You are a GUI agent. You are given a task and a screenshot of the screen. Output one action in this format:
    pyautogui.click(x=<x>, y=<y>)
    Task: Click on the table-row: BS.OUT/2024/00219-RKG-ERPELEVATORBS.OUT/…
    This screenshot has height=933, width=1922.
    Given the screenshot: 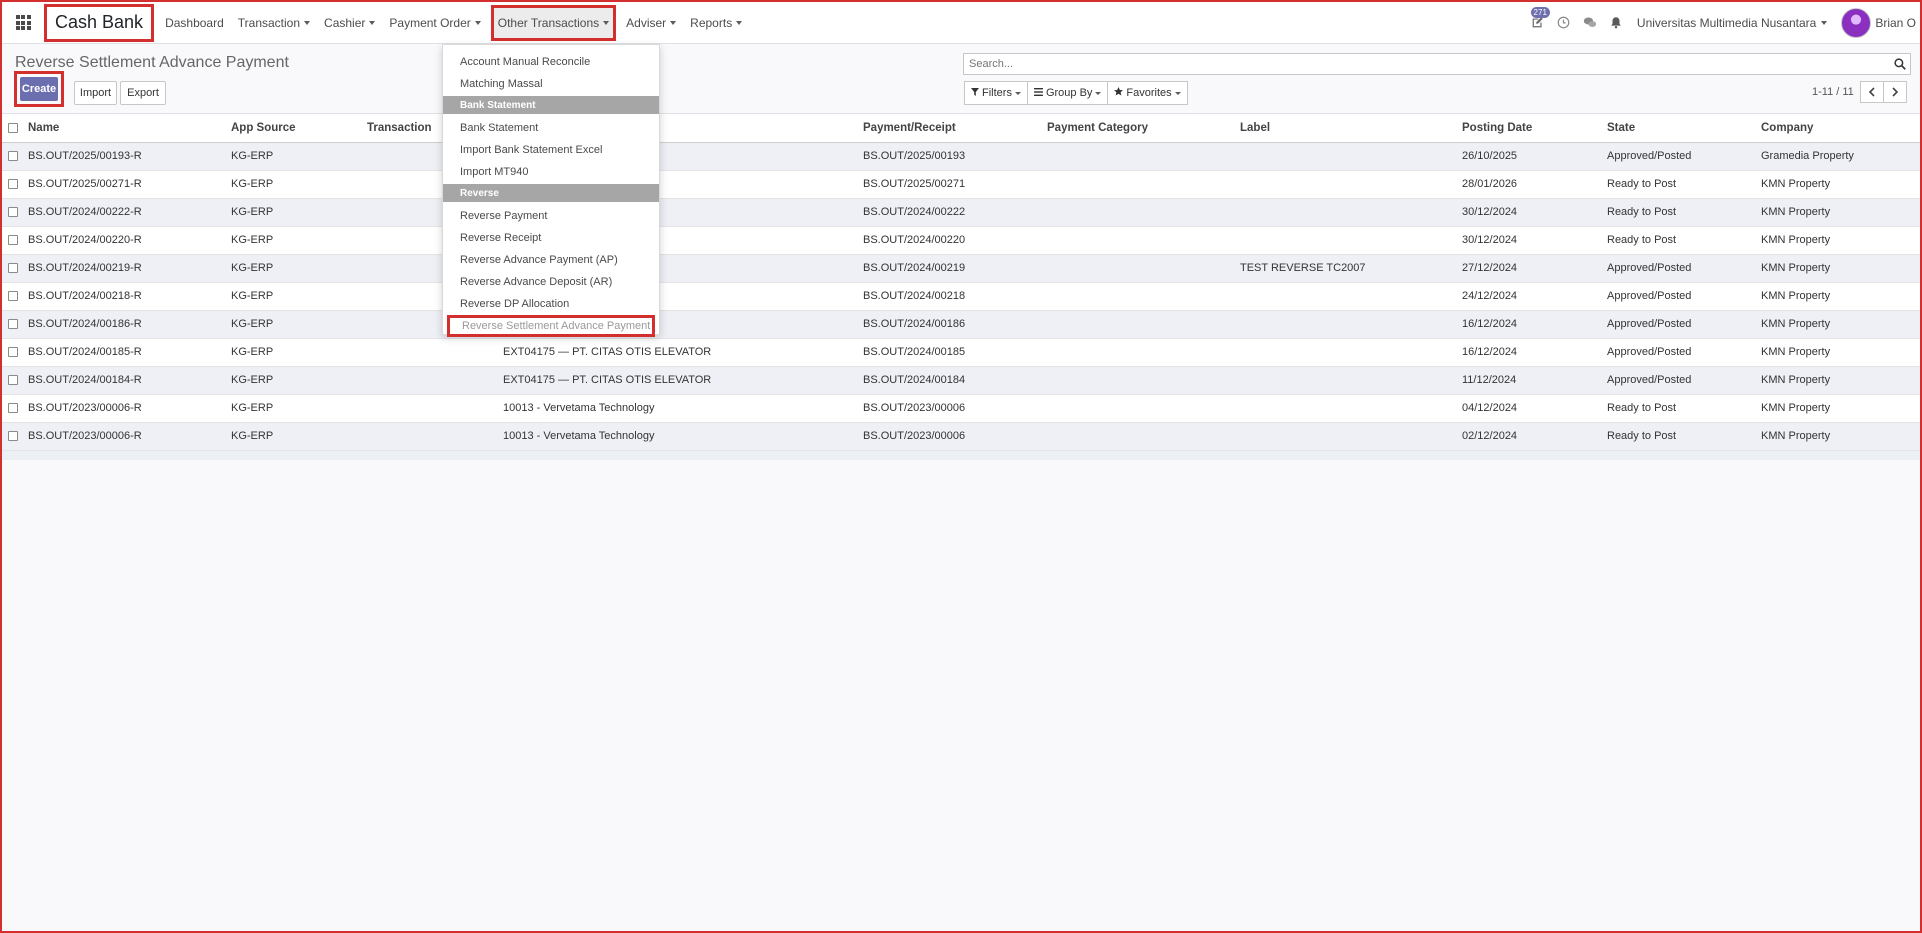 What is the action you would take?
    pyautogui.click(x=961, y=268)
    